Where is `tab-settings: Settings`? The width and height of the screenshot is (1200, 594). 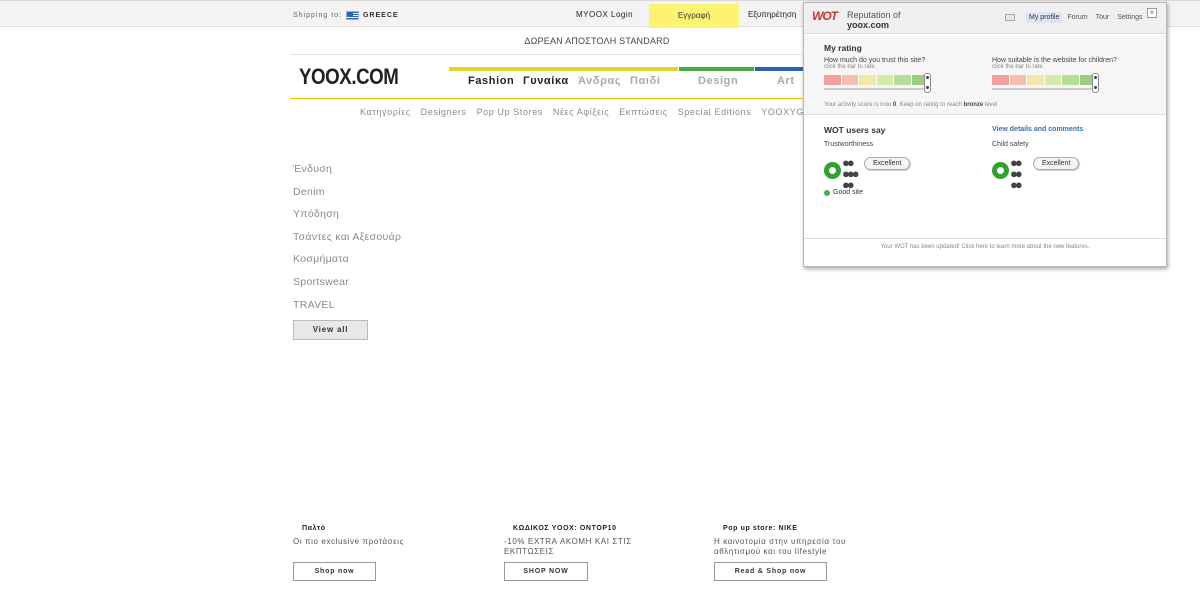 tab-settings: Settings is located at coordinates (1129, 17).